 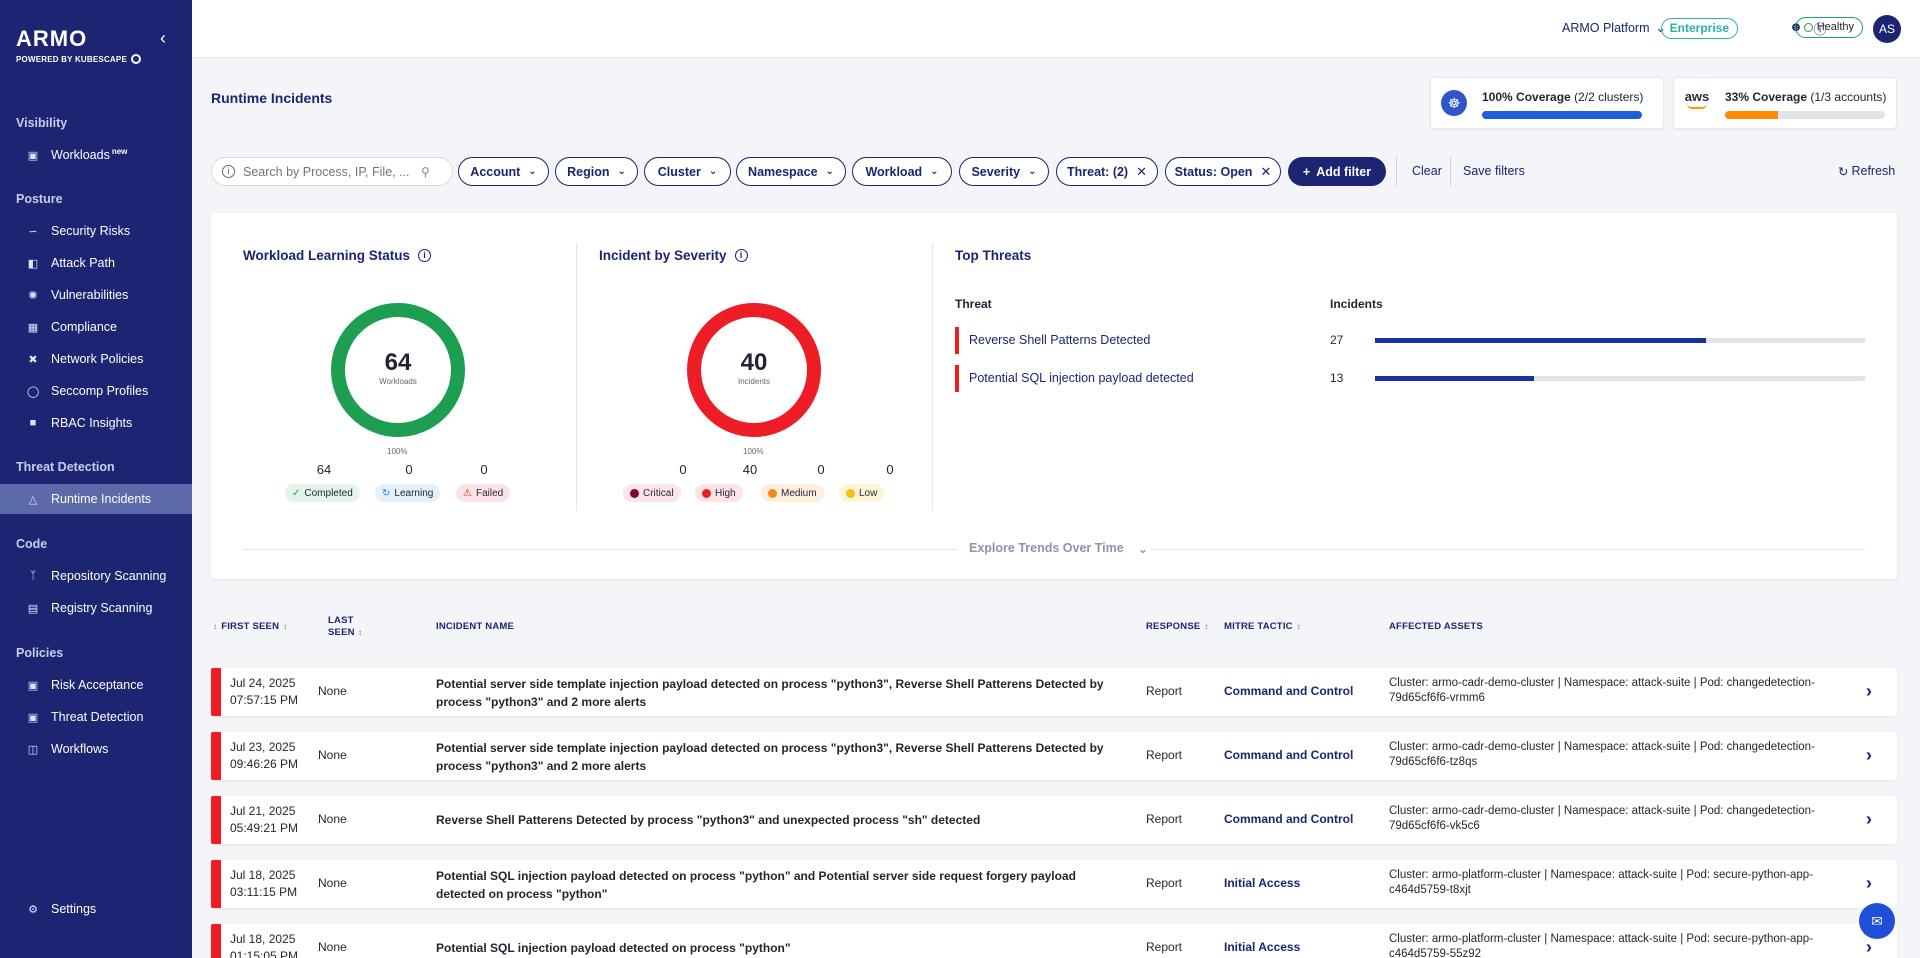 What do you see at coordinates (792, 493) in the screenshot?
I see `medium-pill: Medium` at bounding box center [792, 493].